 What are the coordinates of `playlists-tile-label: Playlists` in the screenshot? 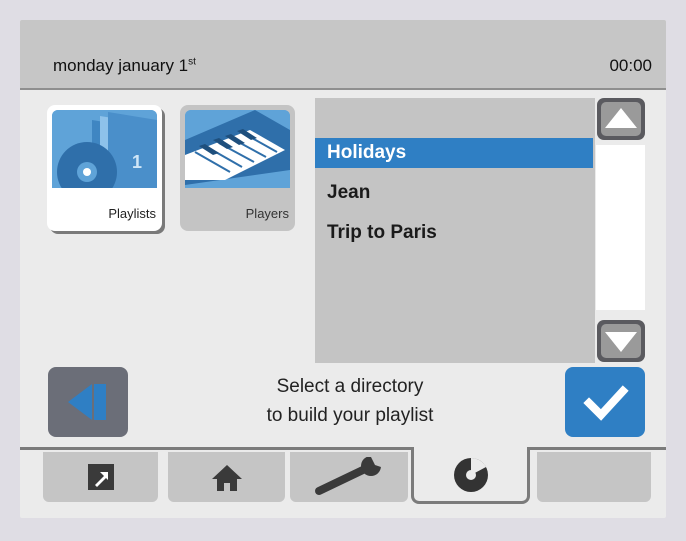 It's located at (132, 213).